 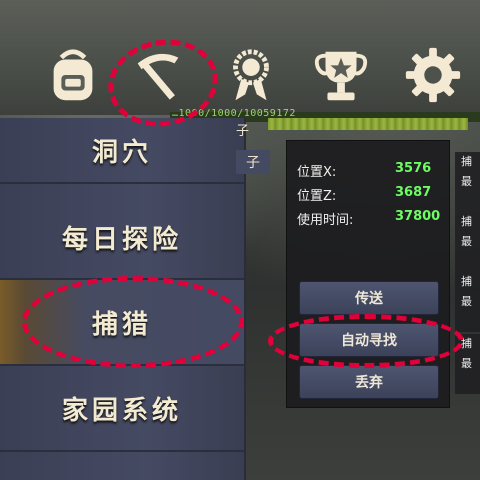 What do you see at coordinates (122, 237) in the screenshot?
I see `menu-item-daily-explore: 每日探险` at bounding box center [122, 237].